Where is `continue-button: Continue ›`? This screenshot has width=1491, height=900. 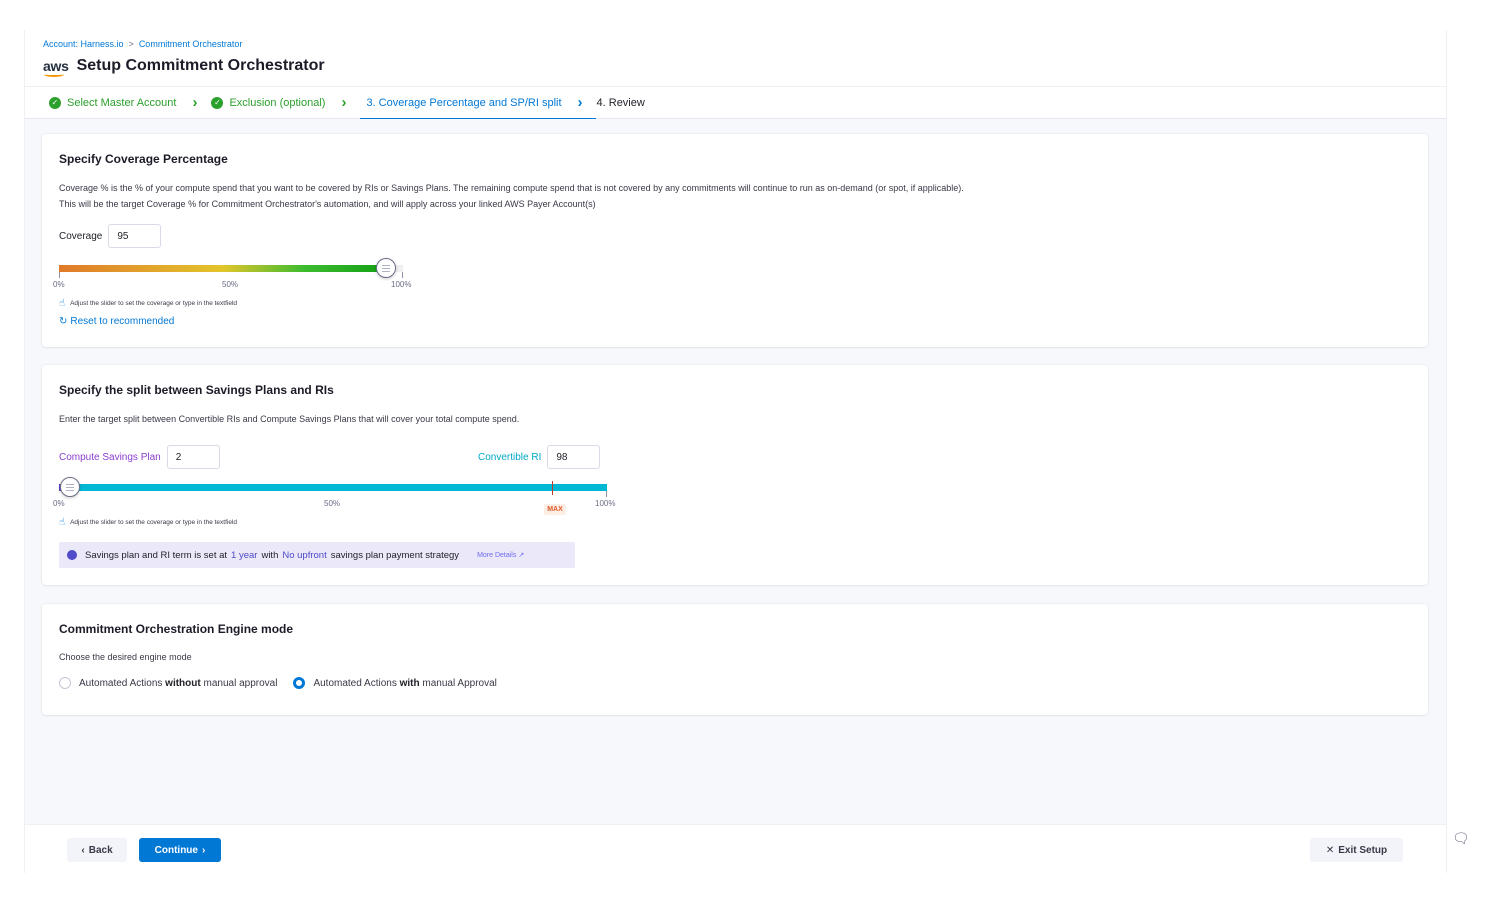
continue-button: Continue › is located at coordinates (180, 850).